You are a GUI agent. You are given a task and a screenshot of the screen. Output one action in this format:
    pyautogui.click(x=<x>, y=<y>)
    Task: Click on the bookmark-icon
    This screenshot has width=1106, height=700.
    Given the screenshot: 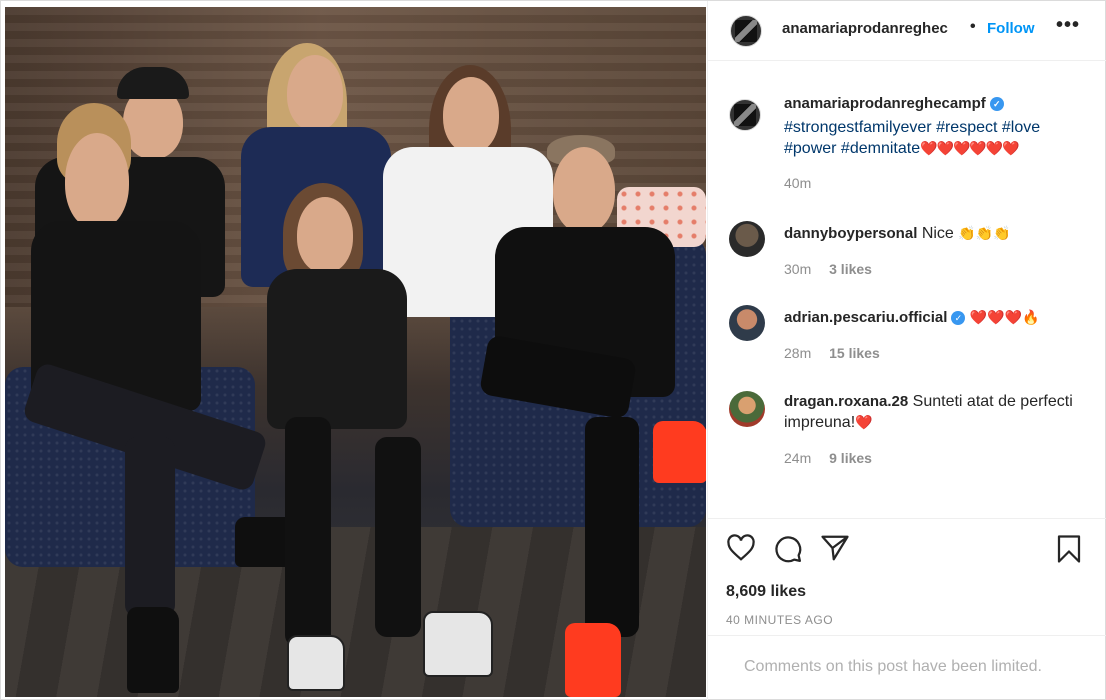 What is the action you would take?
    pyautogui.click(x=1069, y=549)
    